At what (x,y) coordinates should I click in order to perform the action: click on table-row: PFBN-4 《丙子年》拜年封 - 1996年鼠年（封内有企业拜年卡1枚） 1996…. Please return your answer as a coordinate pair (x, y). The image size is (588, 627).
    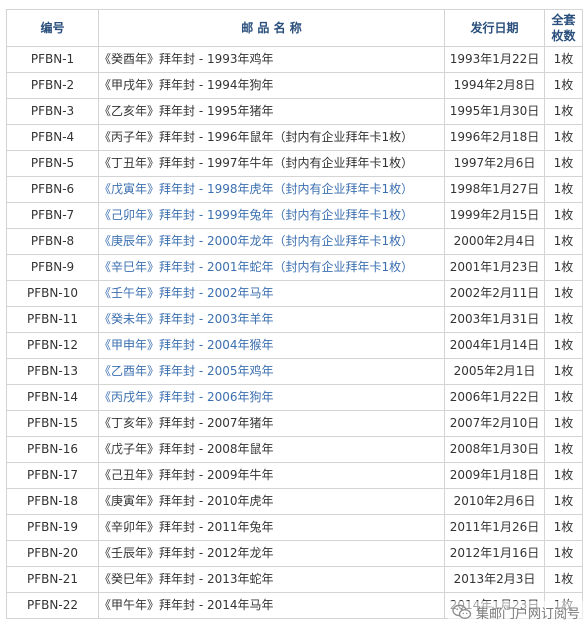
    Looking at the image, I should click on (294, 137).